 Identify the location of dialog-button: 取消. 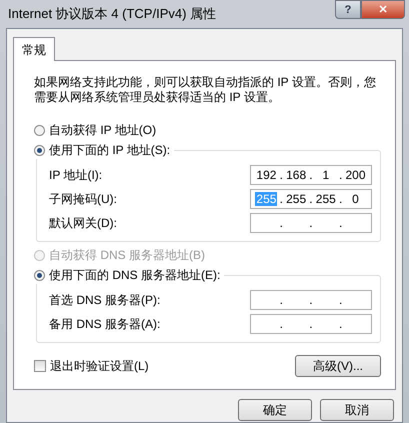
(357, 410).